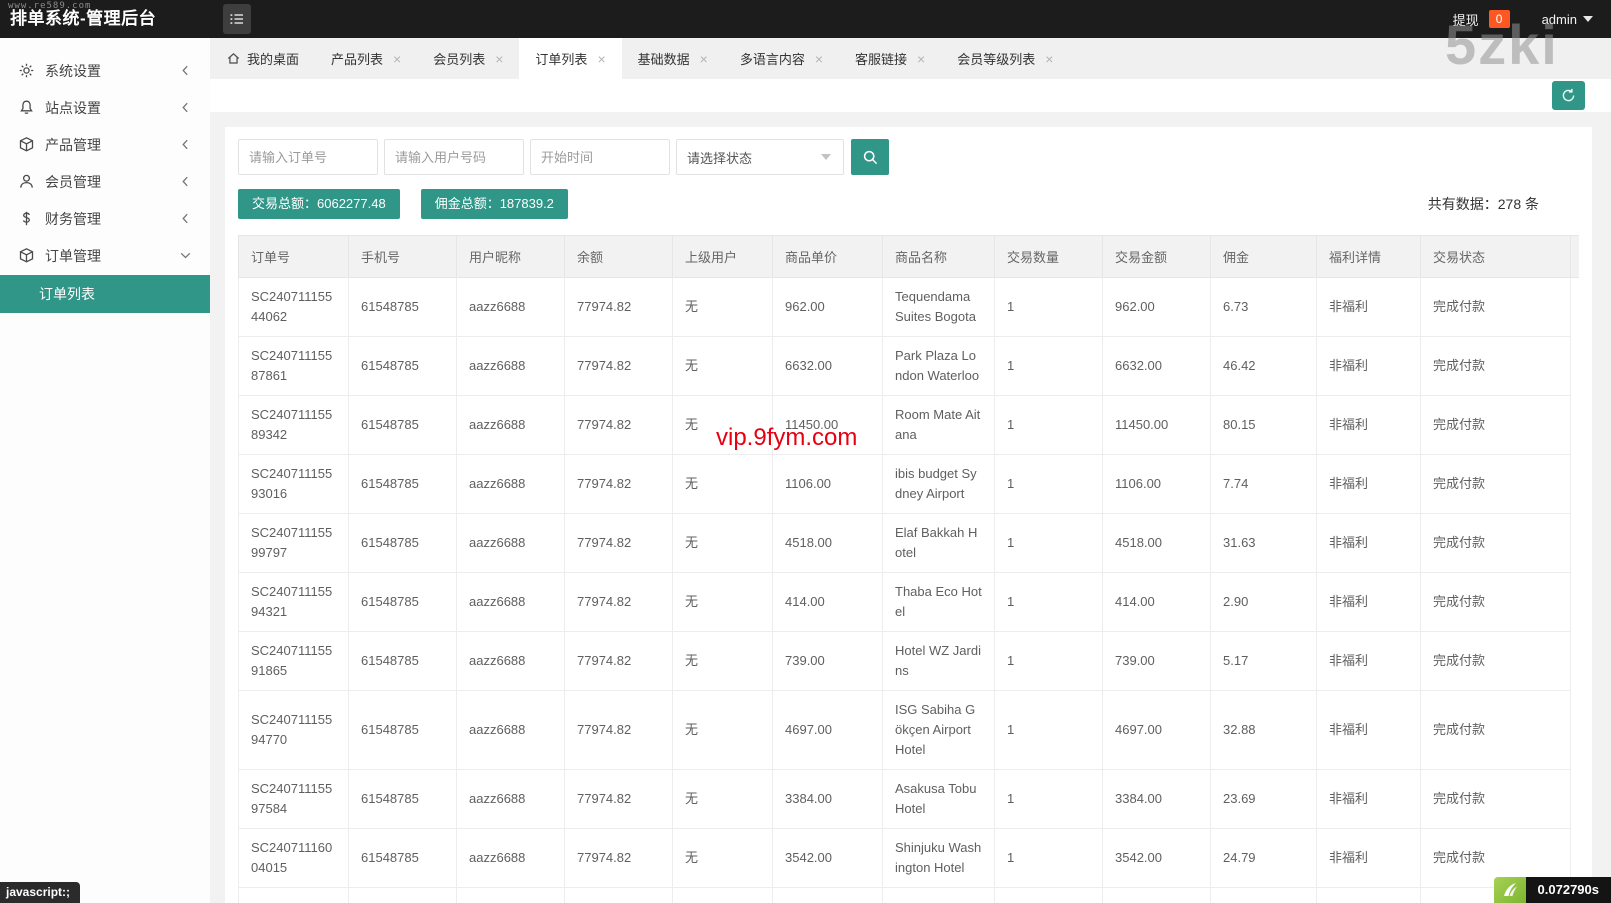 Image resolution: width=1611 pixels, height=903 pixels. Describe the element at coordinates (1156, 307) in the screenshot. I see `table-cell: 962.00` at that location.